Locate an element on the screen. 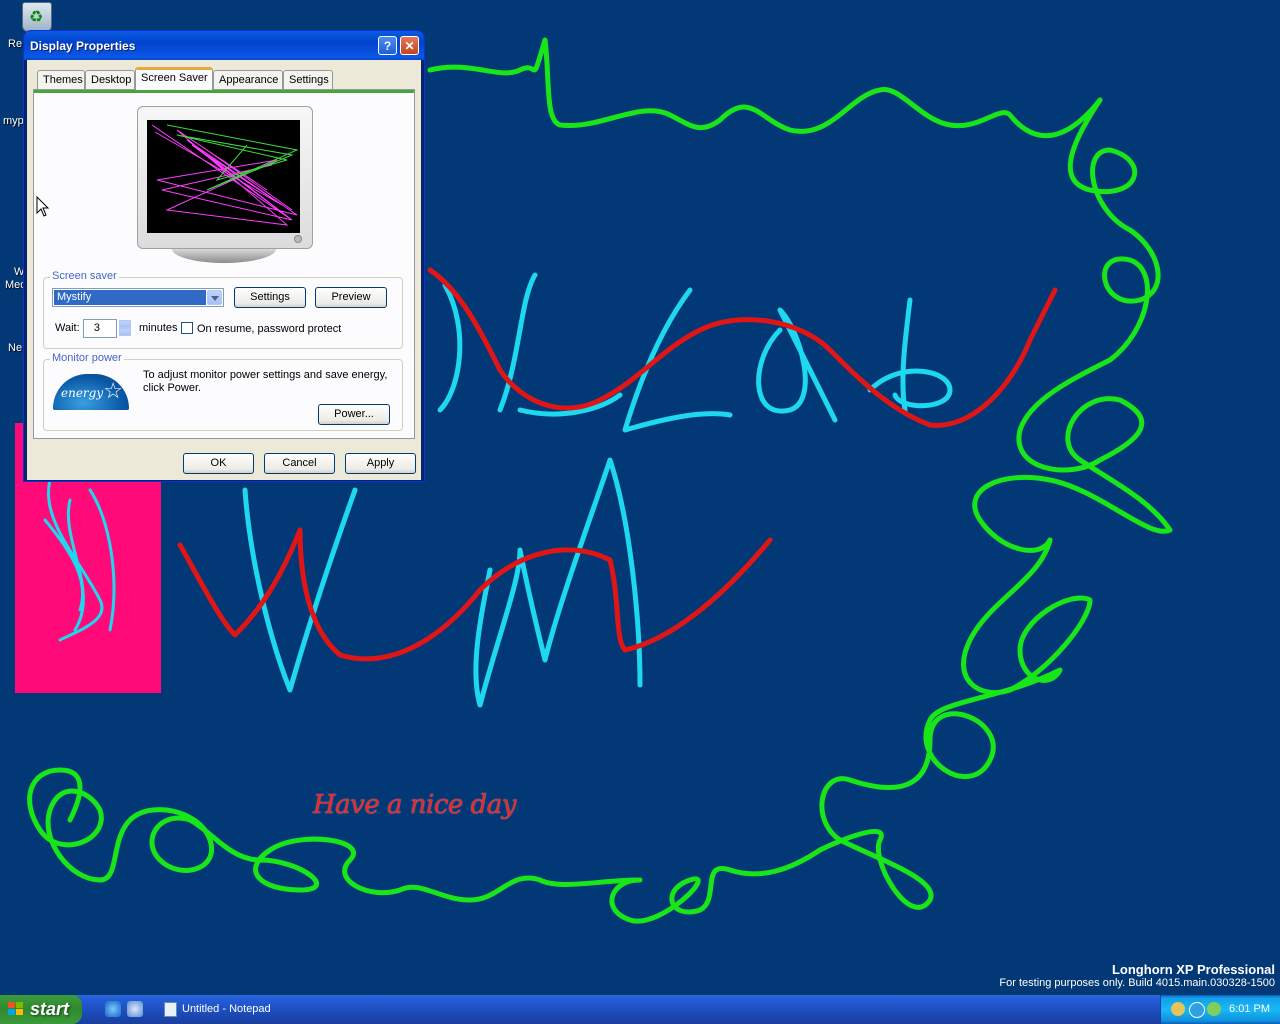 This screenshot has width=1280, height=1024. drawn-text-nice-day: Have a nice day is located at coordinates (414, 805).